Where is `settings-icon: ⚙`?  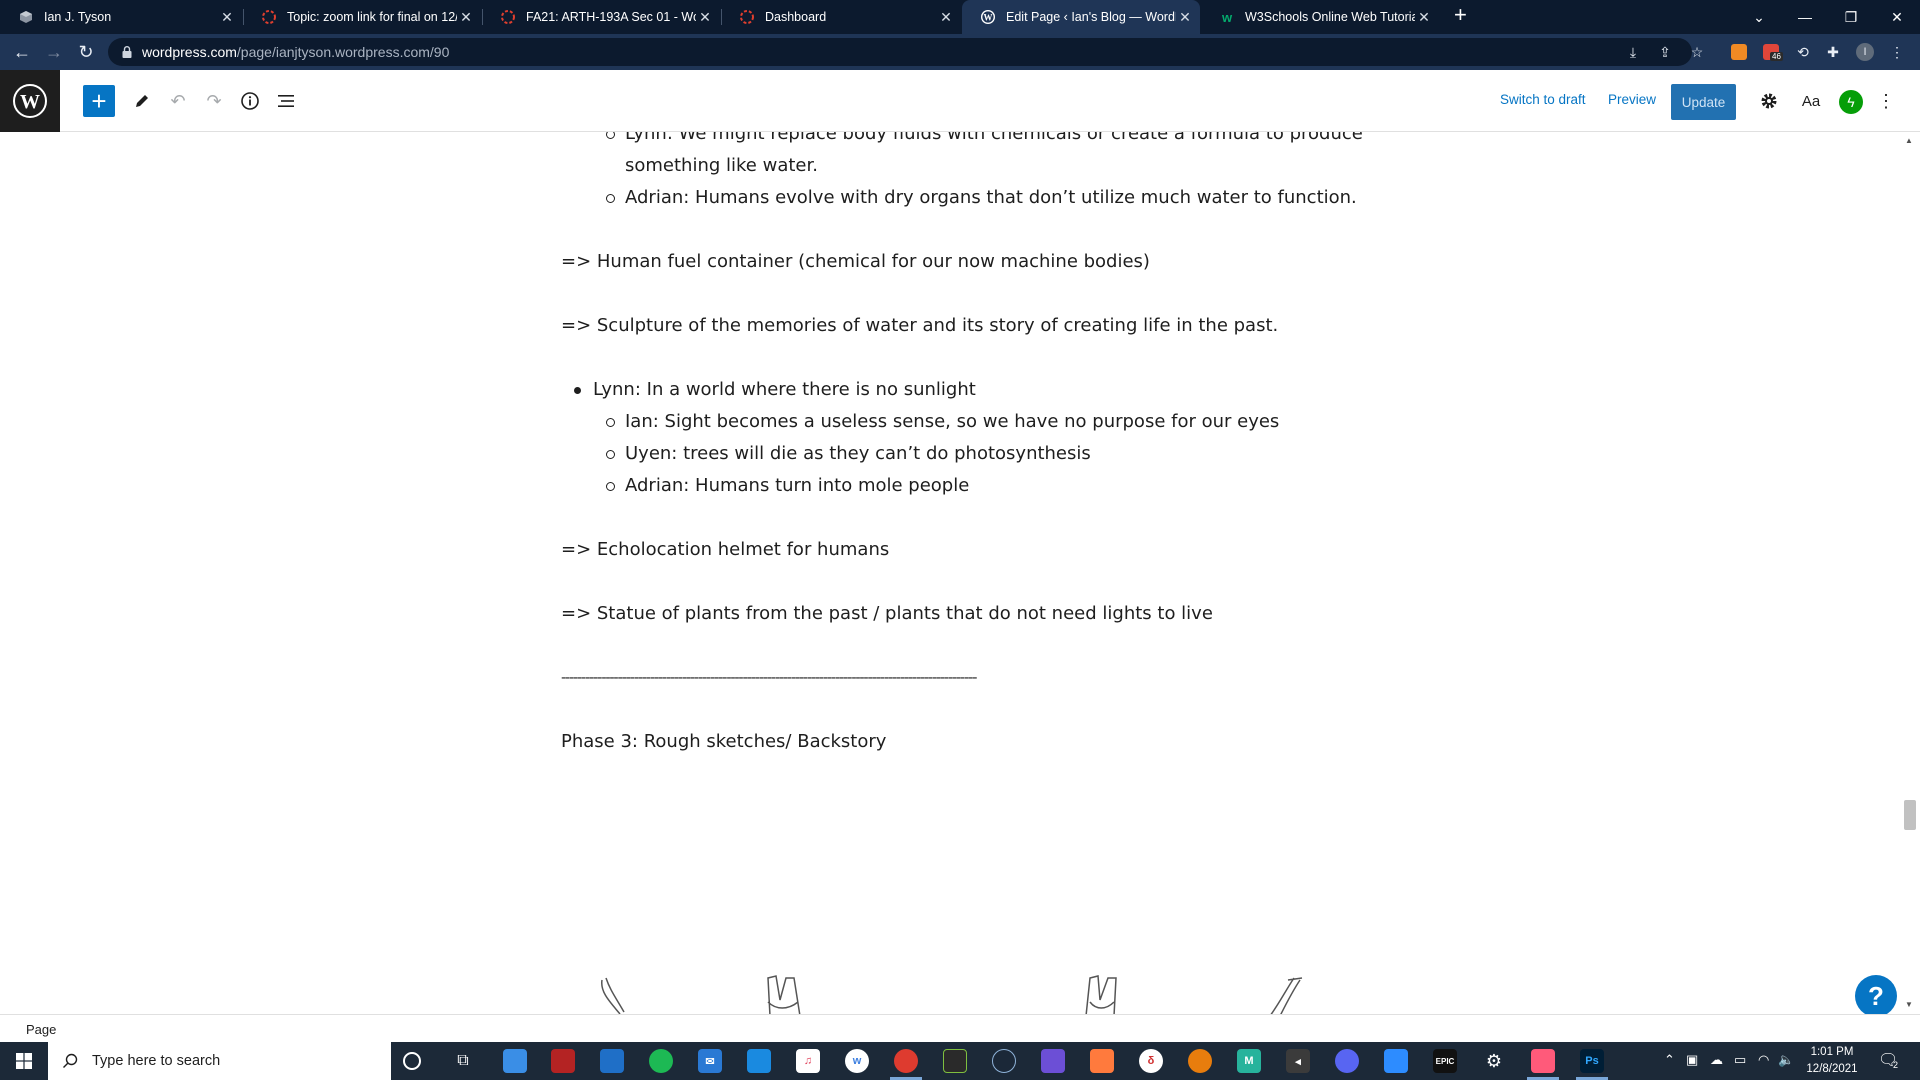 settings-icon: ⚙ is located at coordinates (1494, 1061).